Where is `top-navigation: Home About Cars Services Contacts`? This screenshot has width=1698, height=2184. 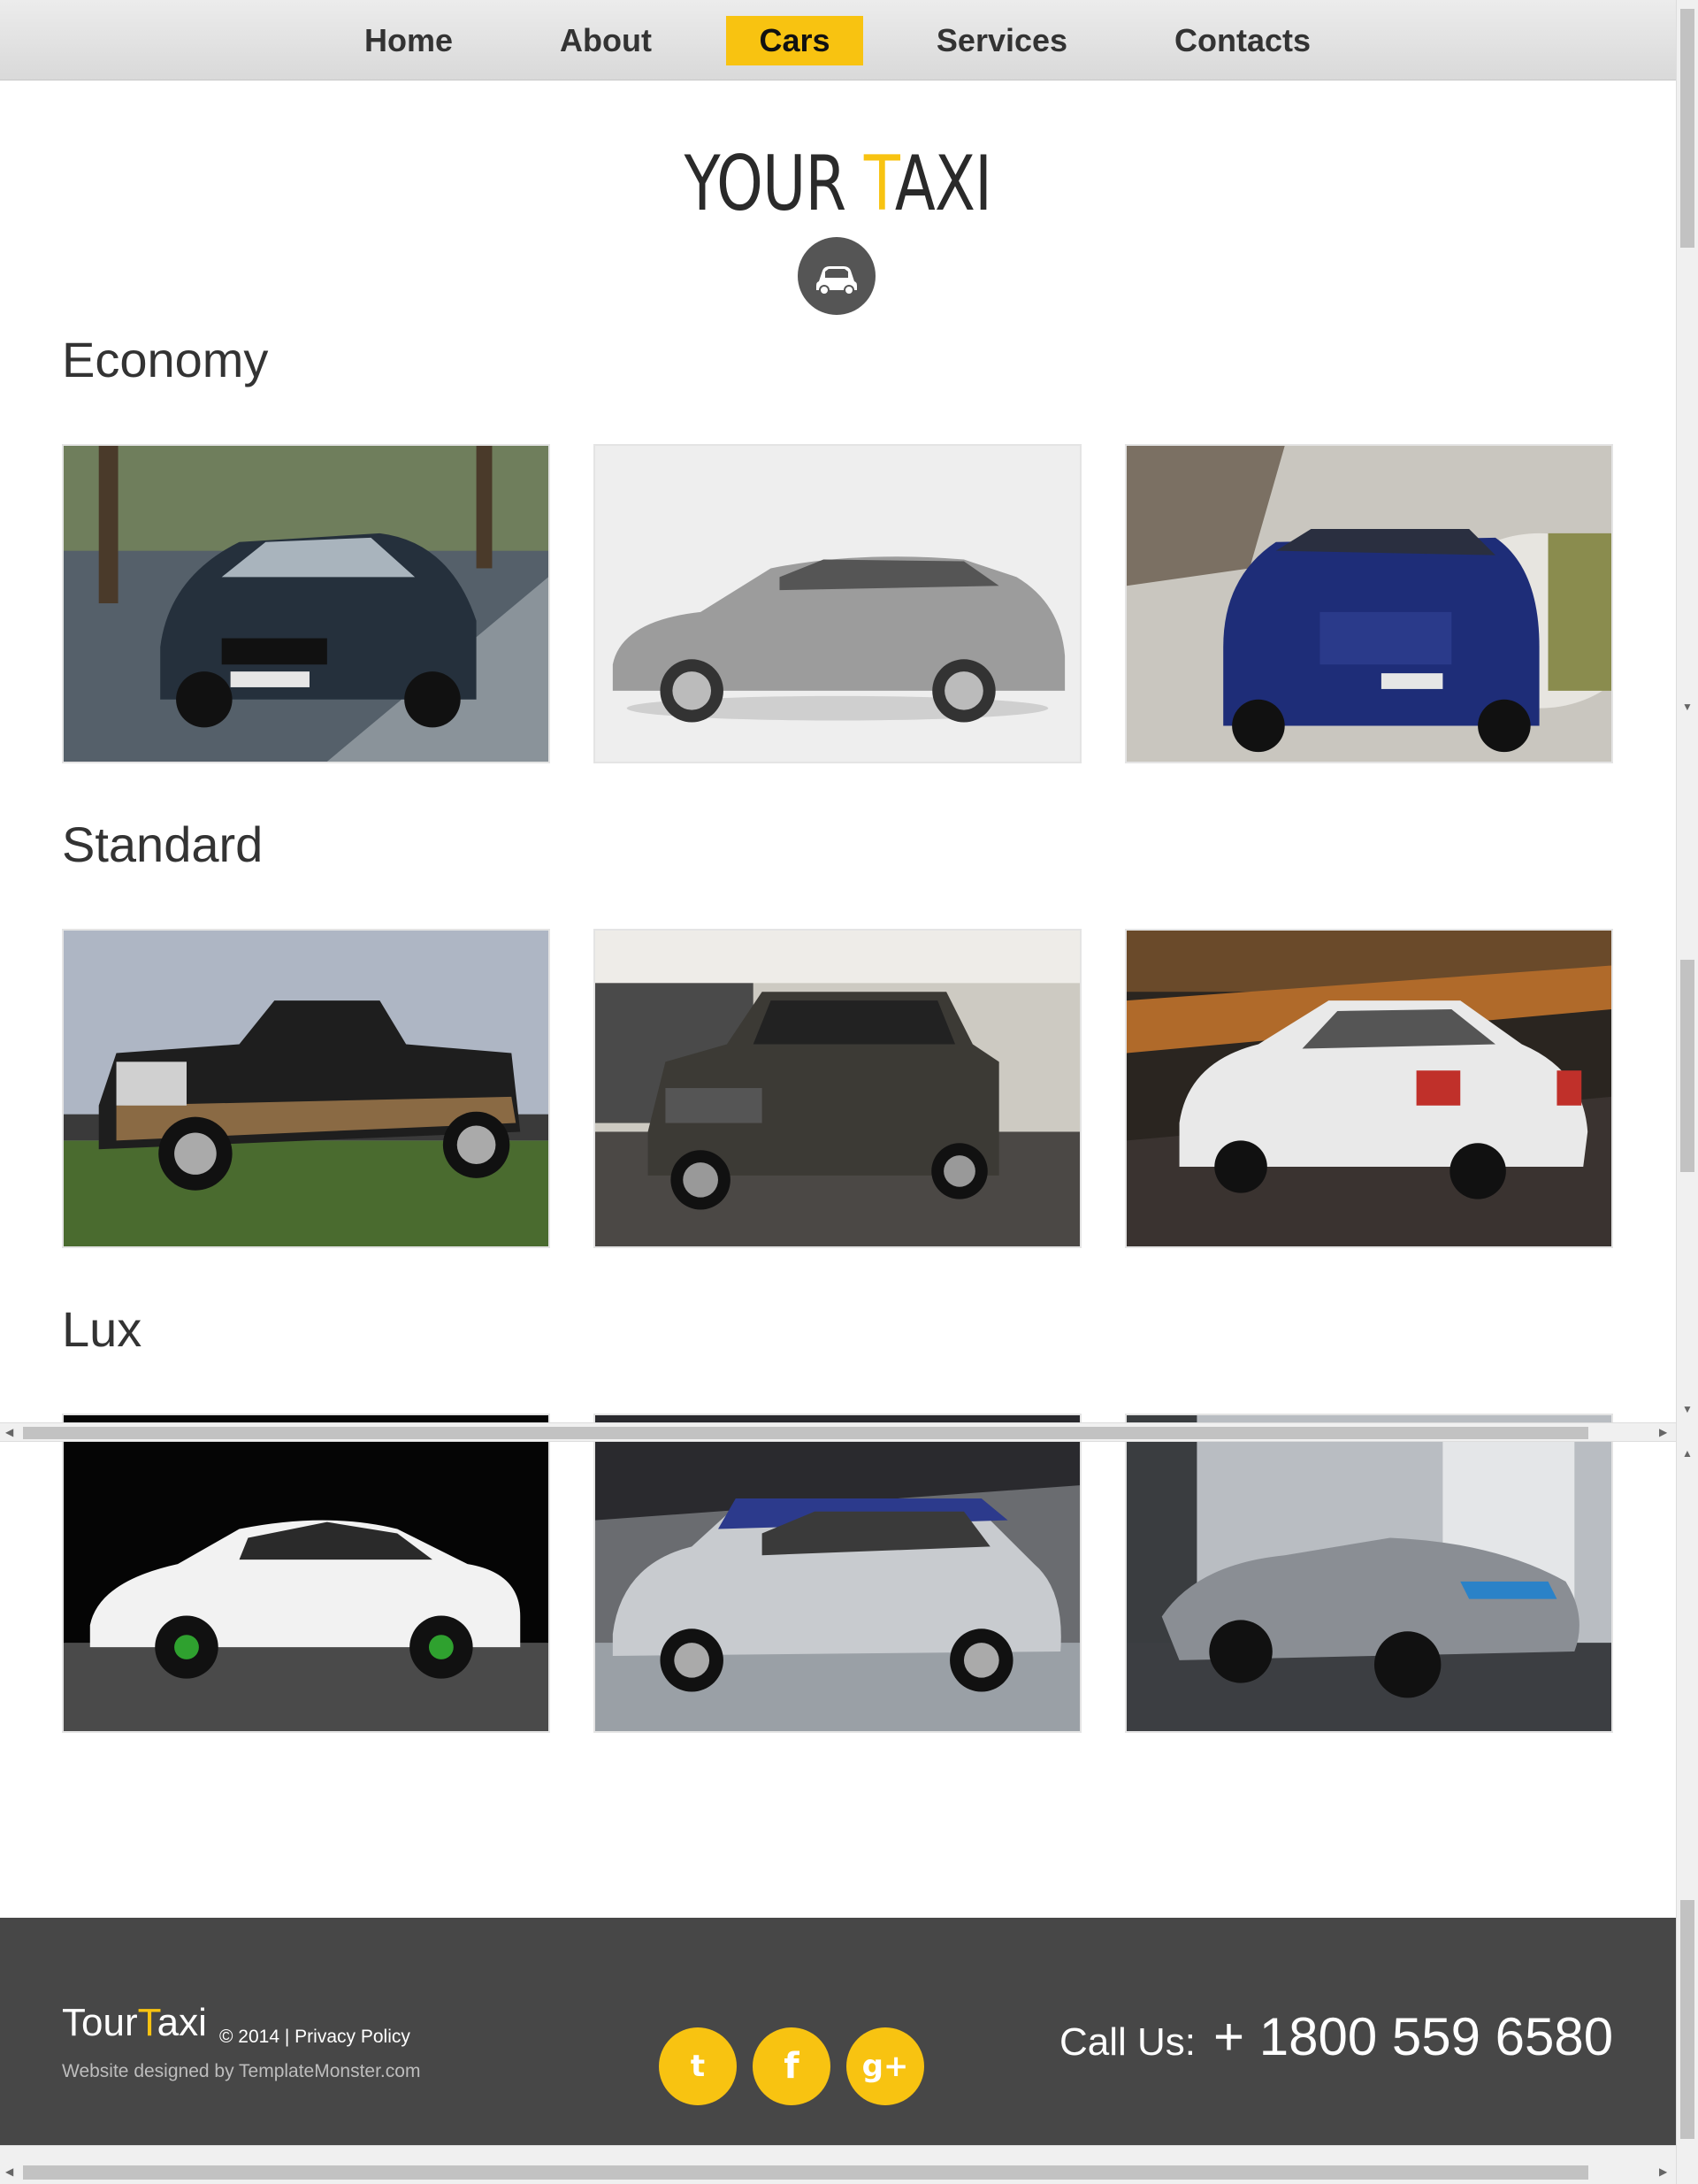
top-navigation: Home About Cars Services Contacts is located at coordinates (838, 40).